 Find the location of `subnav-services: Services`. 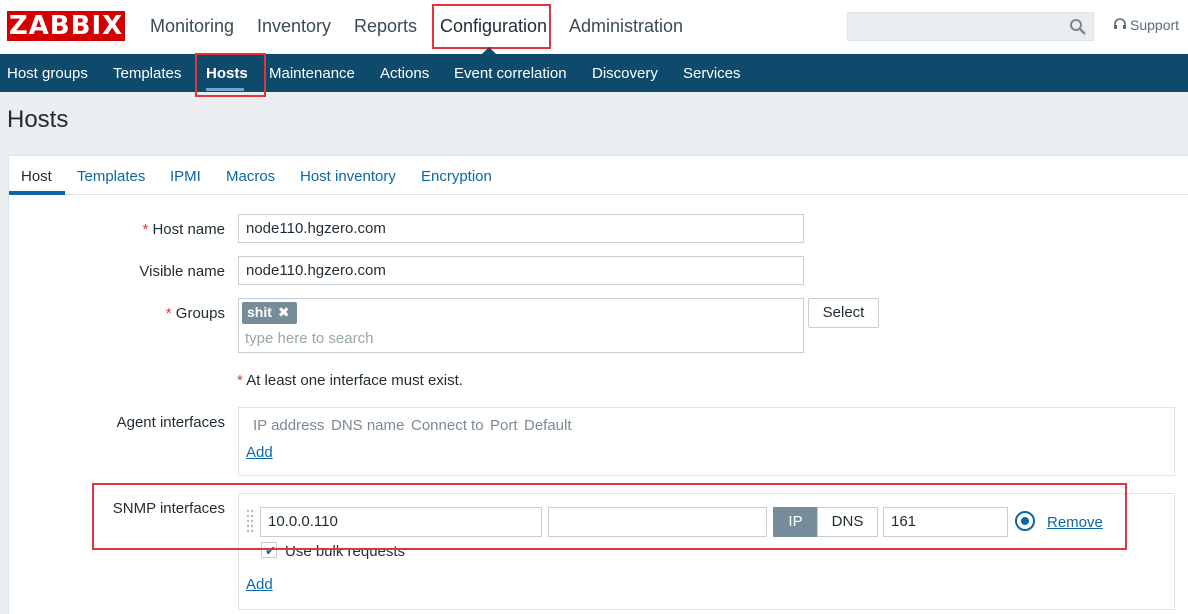

subnav-services: Services is located at coordinates (712, 73).